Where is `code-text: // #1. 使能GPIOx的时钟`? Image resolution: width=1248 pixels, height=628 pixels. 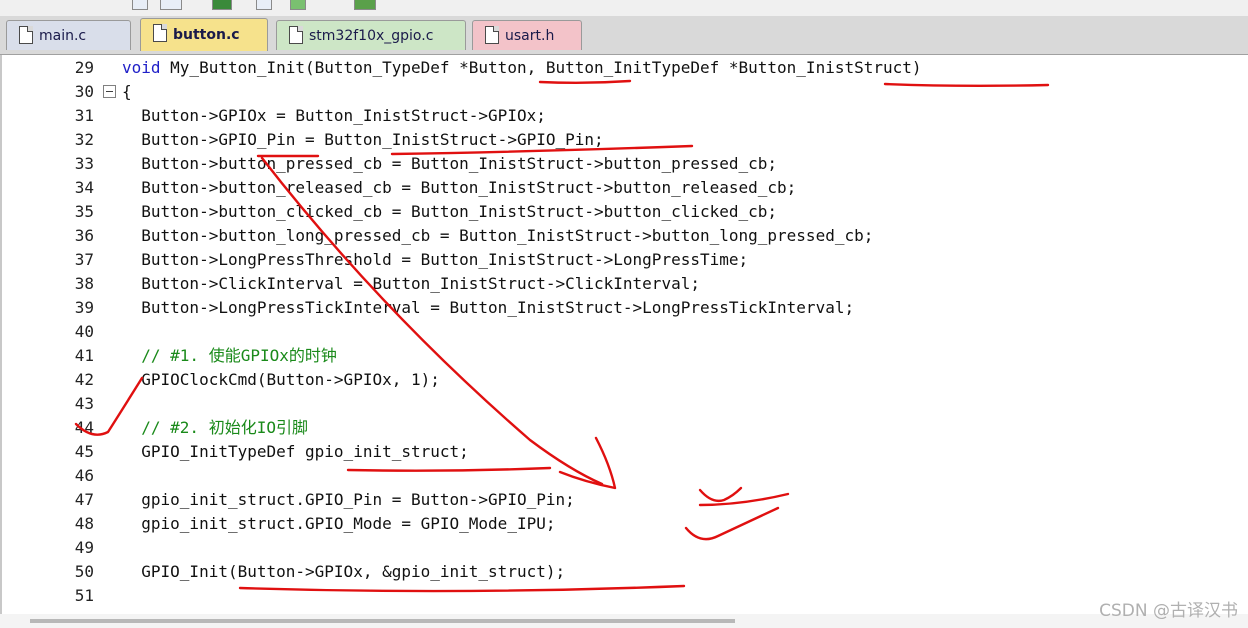
code-text: // #1. 使能GPIOx的时钟 is located at coordinates (229, 355).